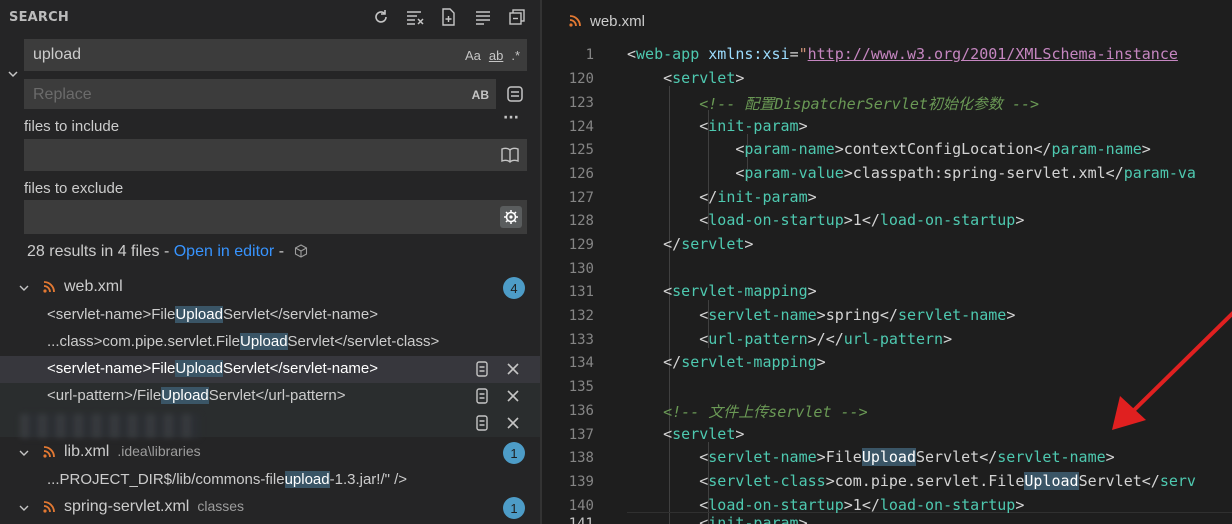  What do you see at coordinates (515, 55) in the screenshot?
I see `use-regex-toggle: .*` at bounding box center [515, 55].